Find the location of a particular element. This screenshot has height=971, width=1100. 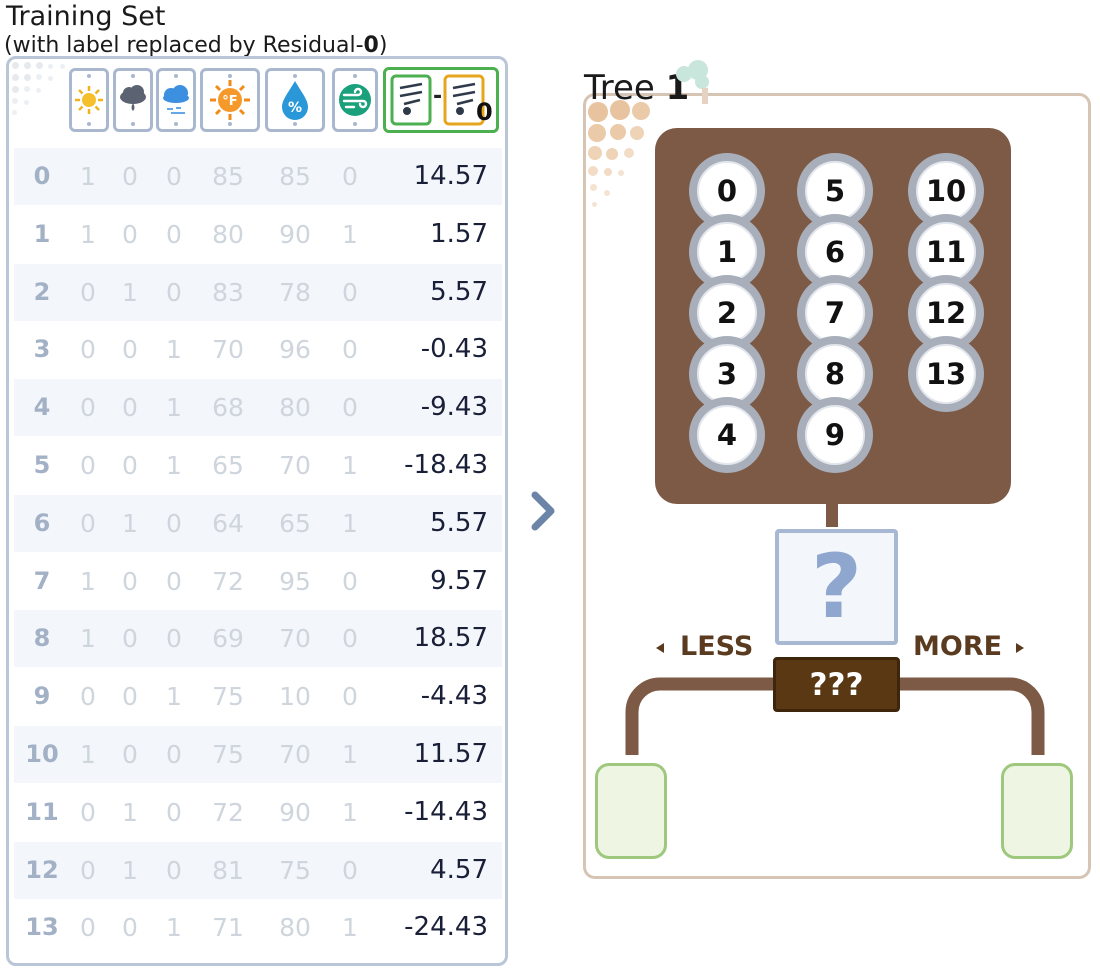

cloudy-rain-icon is located at coordinates (133, 100).